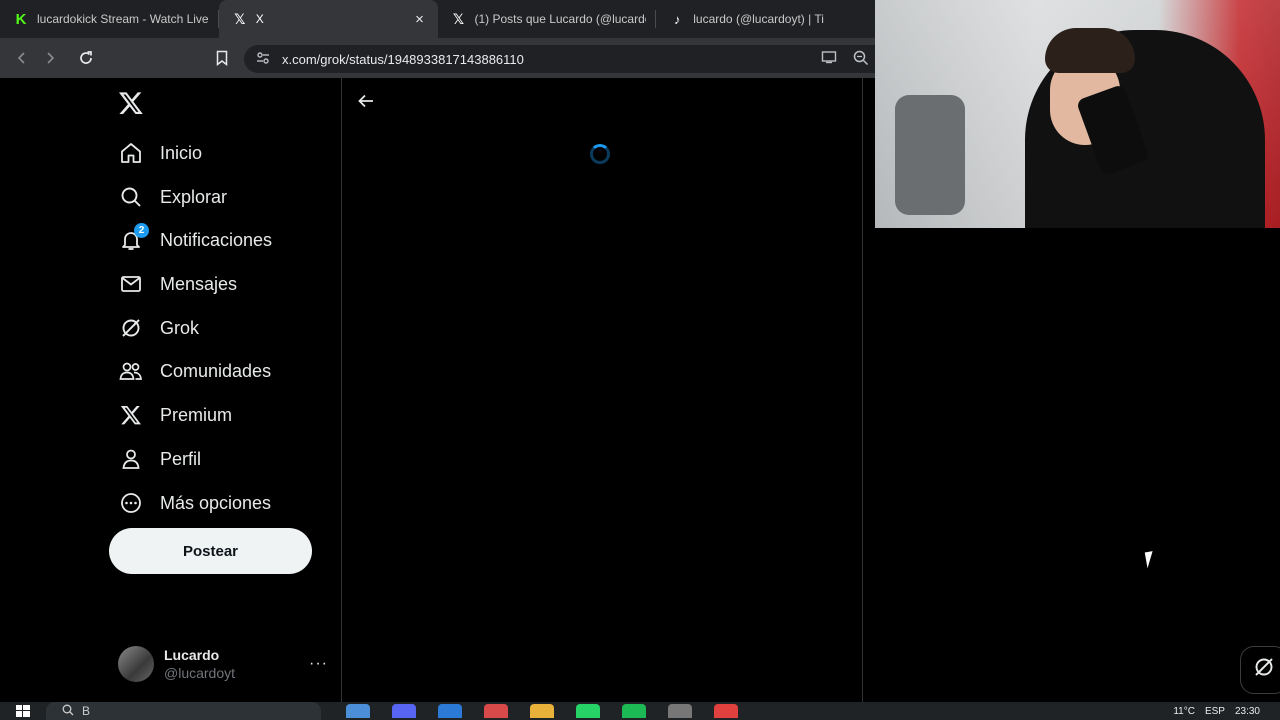 The height and width of the screenshot is (720, 1280). What do you see at coordinates (86, 711) in the screenshot?
I see `taskbar-search-text: B` at bounding box center [86, 711].